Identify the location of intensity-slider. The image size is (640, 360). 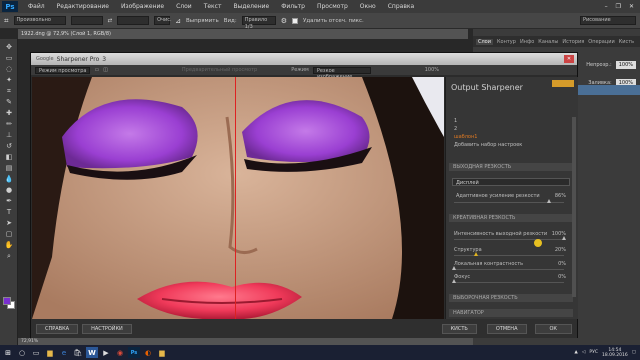
(509, 239).